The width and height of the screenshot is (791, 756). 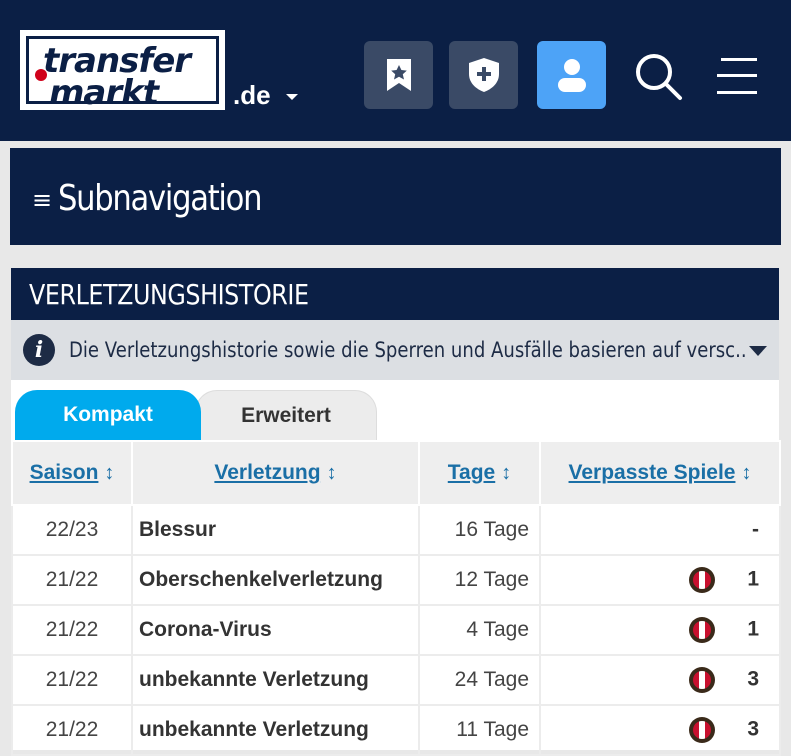 I want to click on days-cell: 4 Tage, so click(x=479, y=630).